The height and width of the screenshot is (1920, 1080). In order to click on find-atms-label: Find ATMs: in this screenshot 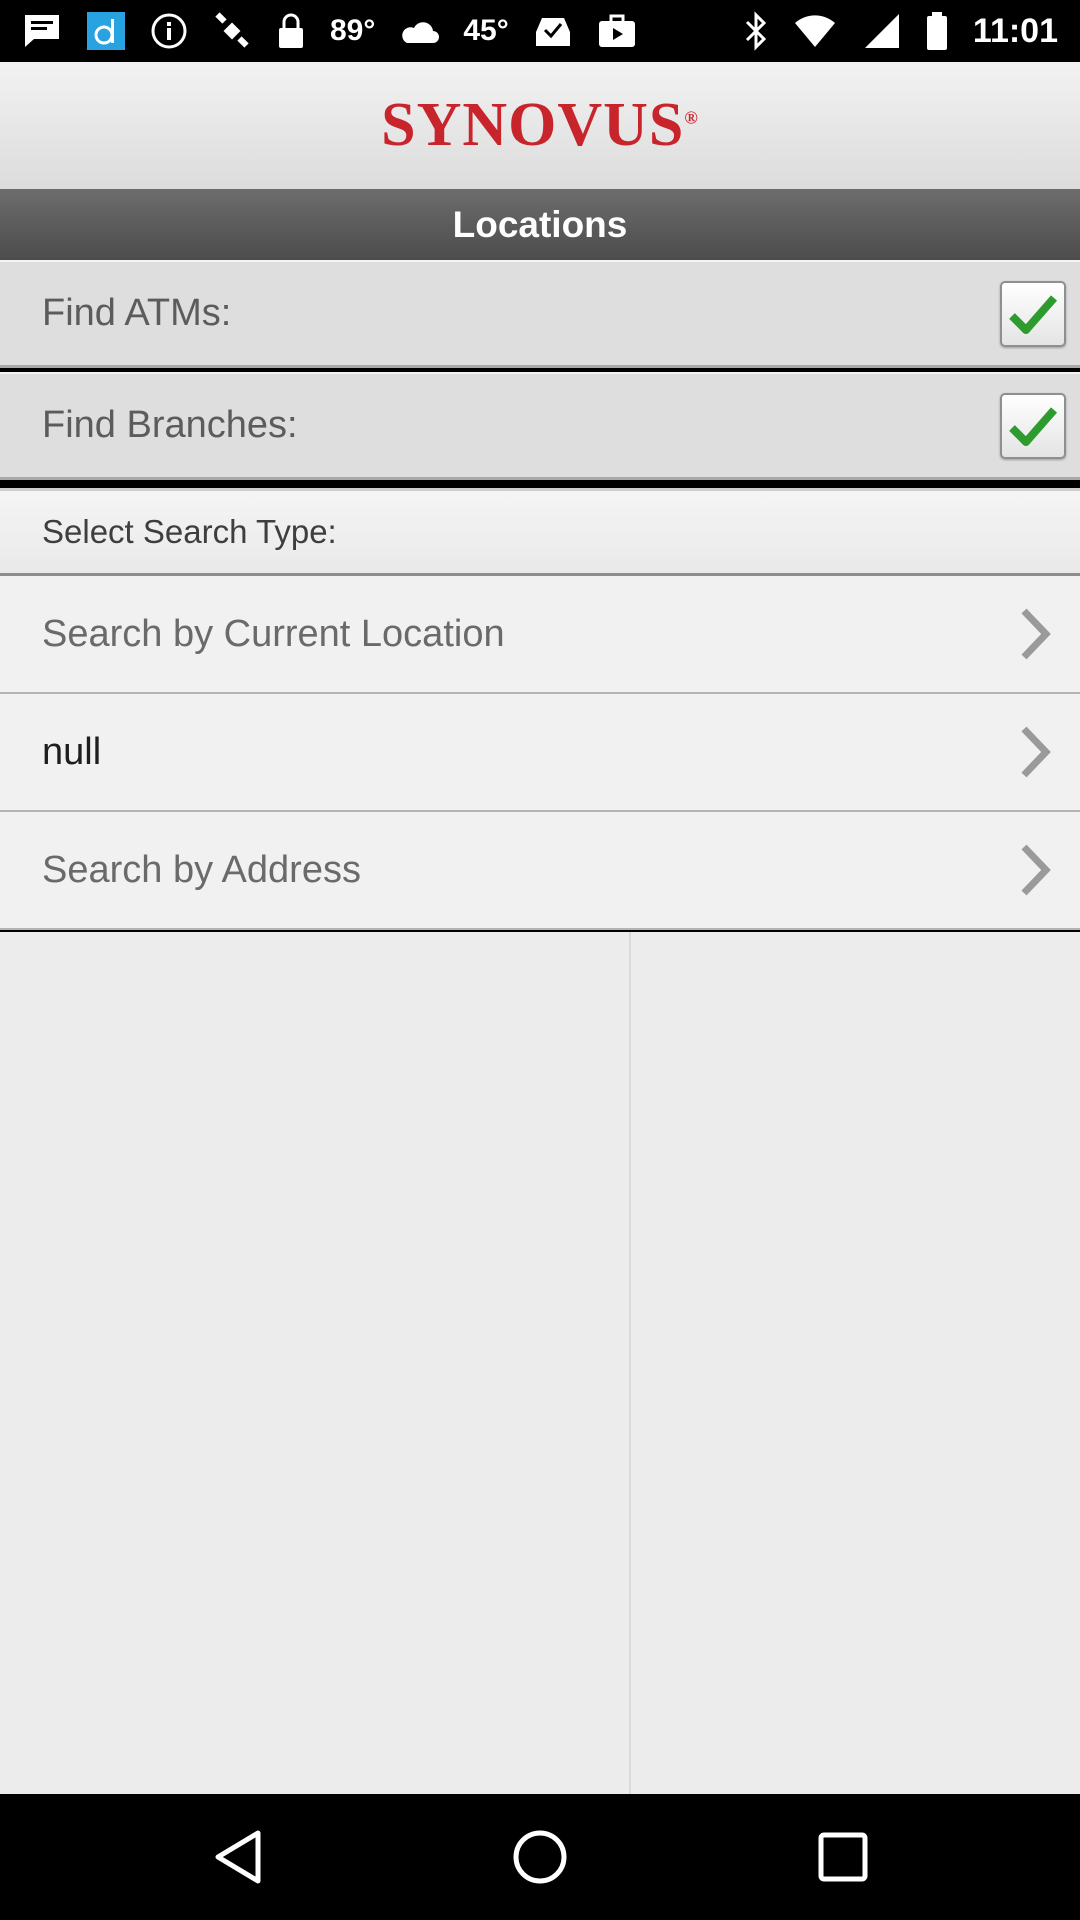, I will do `click(137, 313)`.